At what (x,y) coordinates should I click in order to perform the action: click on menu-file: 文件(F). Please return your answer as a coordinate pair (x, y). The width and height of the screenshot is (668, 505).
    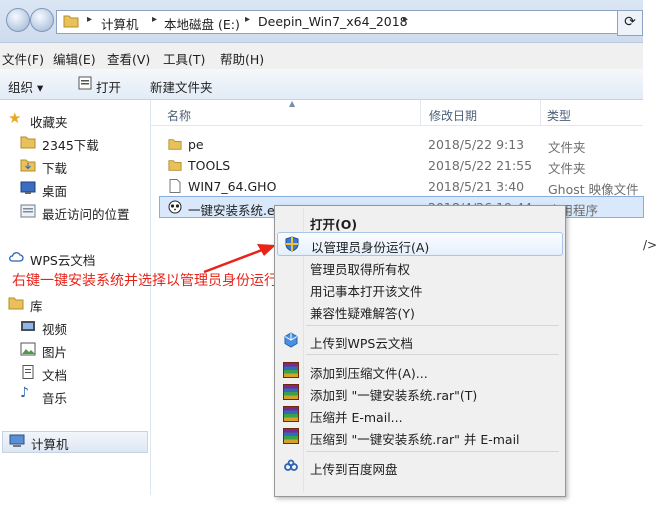
    Looking at the image, I should click on (23, 58).